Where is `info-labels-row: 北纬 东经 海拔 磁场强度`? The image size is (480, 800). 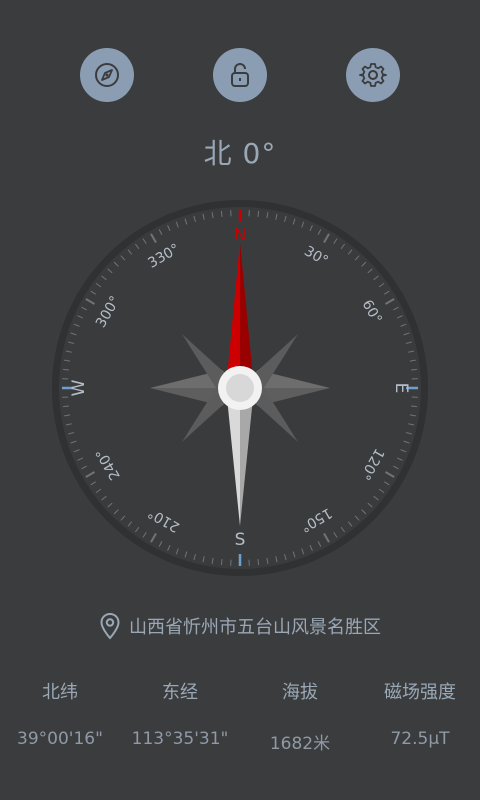
info-labels-row: 北纬 东经 海拔 磁场强度 is located at coordinates (240, 691).